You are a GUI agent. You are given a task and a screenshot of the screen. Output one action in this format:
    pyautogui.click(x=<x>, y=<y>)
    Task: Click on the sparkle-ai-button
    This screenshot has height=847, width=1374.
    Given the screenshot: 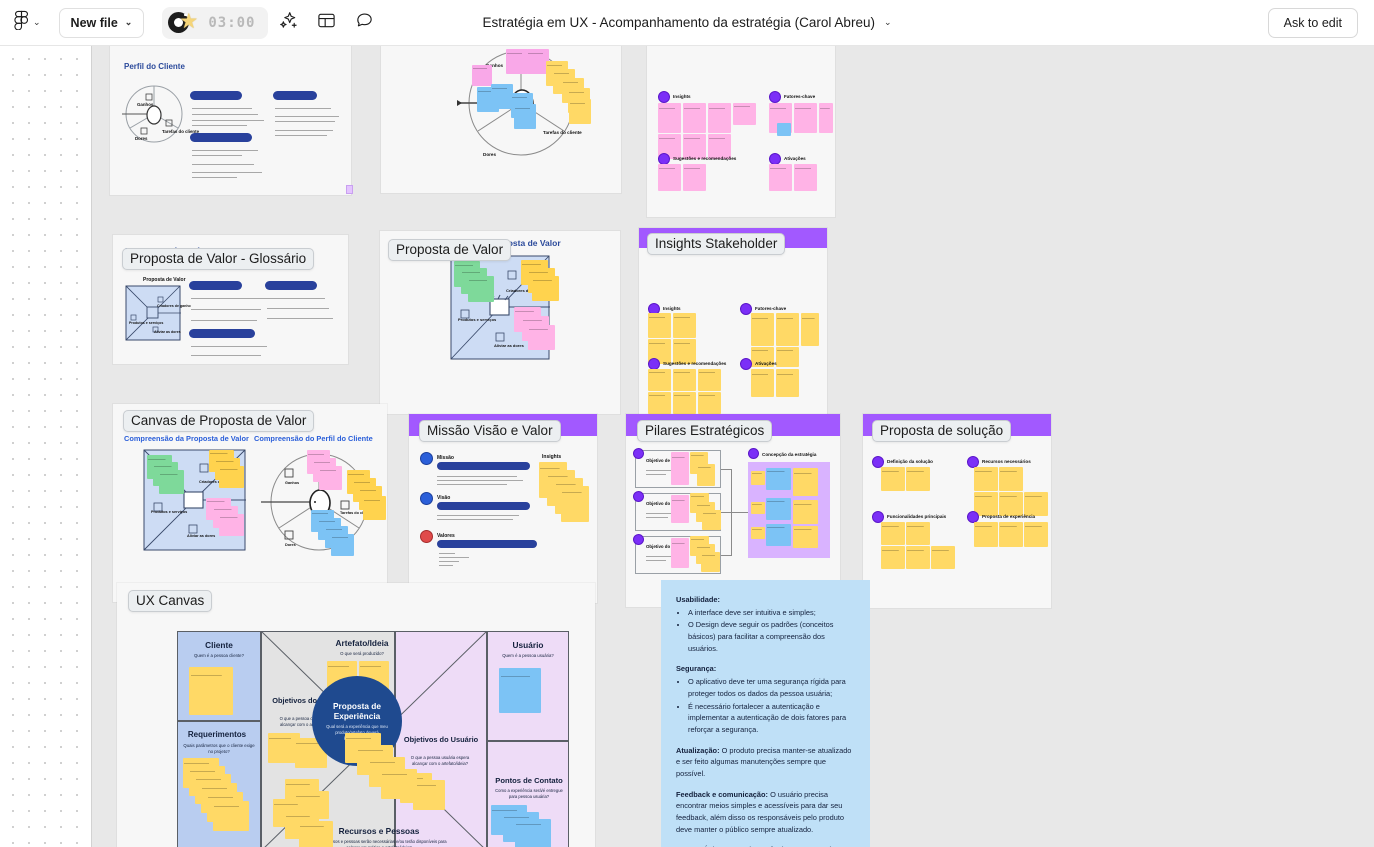 What is the action you would take?
    pyautogui.click(x=289, y=23)
    